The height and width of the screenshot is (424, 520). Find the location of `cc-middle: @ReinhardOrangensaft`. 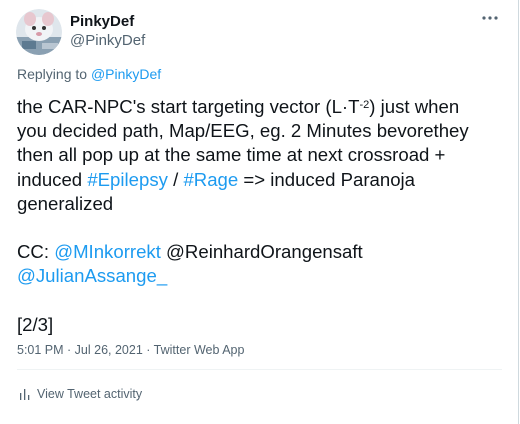

cc-middle: @ReinhardOrangensaft is located at coordinates (261, 252).